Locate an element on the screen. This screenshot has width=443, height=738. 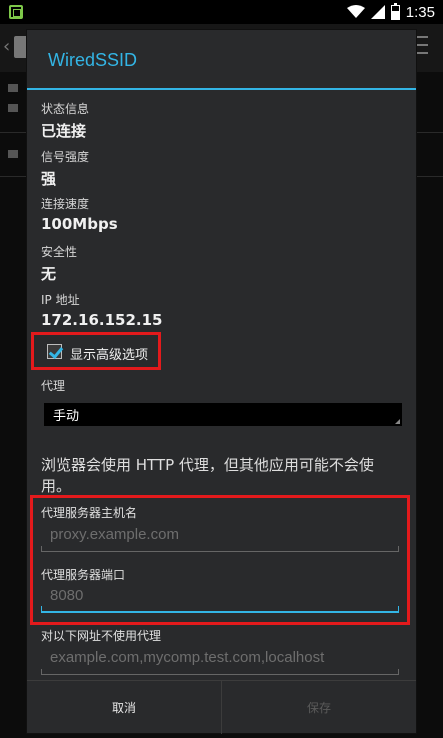
wifi-icon is located at coordinates (355, 11).